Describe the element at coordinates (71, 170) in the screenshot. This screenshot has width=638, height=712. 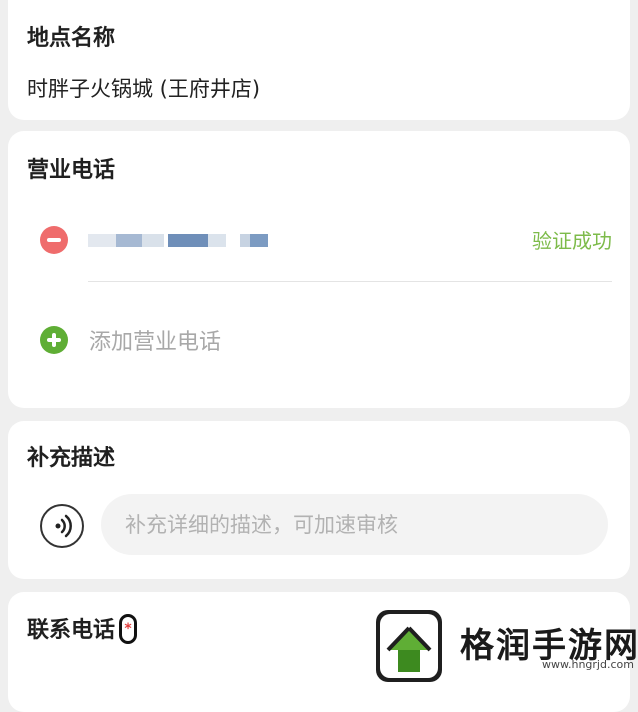
I see `business-phone-title: 营业电话` at that location.